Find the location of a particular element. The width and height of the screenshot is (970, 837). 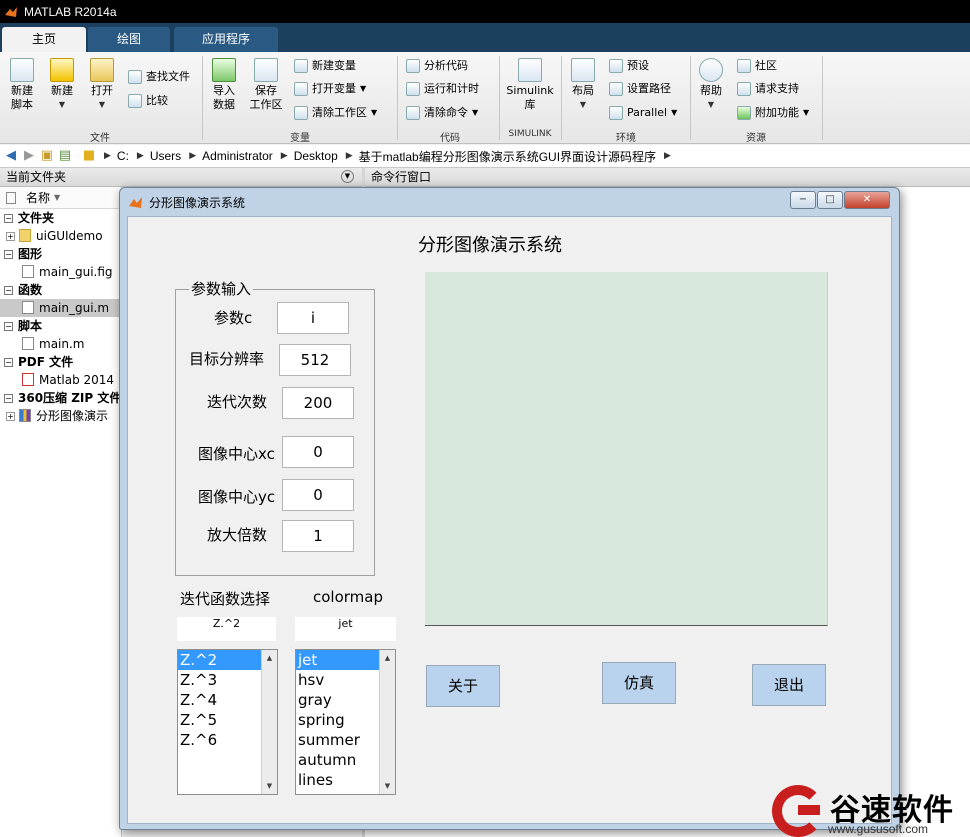

iter-function-listbox: Z.^2 Z.^3 Z.^4 Z.^5 Z.^6 ▲ ▼ is located at coordinates (227, 722).